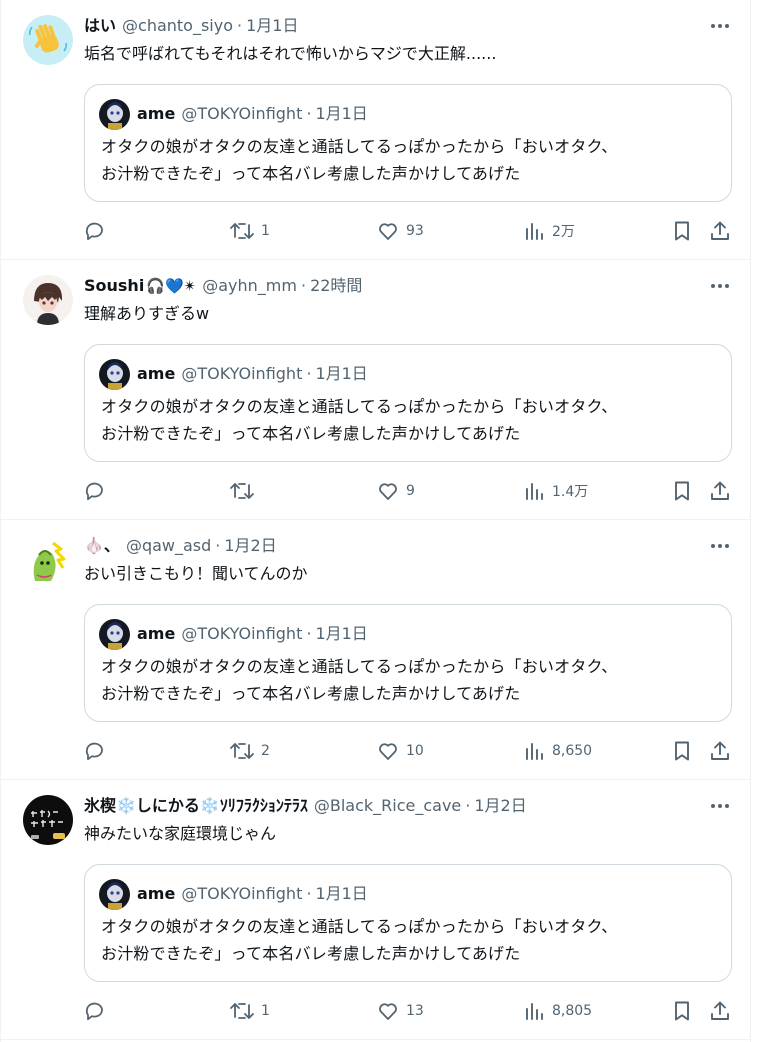 The image size is (763, 1042). Describe the element at coordinates (570, 492) in the screenshot. I see `view-count: 1.4万` at that location.